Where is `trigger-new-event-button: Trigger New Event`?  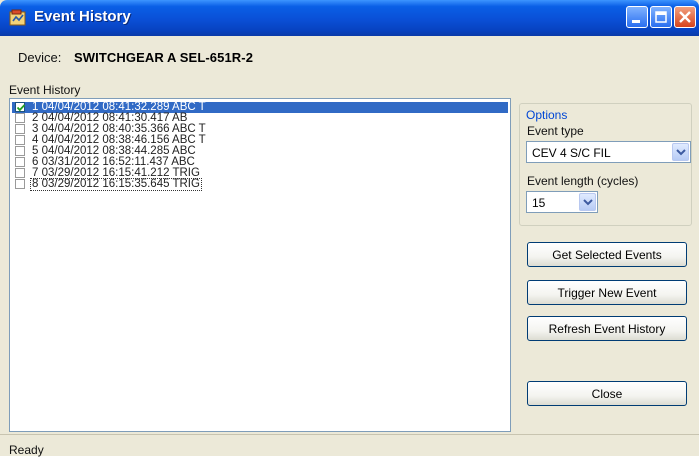 trigger-new-event-button: Trigger New Event is located at coordinates (607, 292).